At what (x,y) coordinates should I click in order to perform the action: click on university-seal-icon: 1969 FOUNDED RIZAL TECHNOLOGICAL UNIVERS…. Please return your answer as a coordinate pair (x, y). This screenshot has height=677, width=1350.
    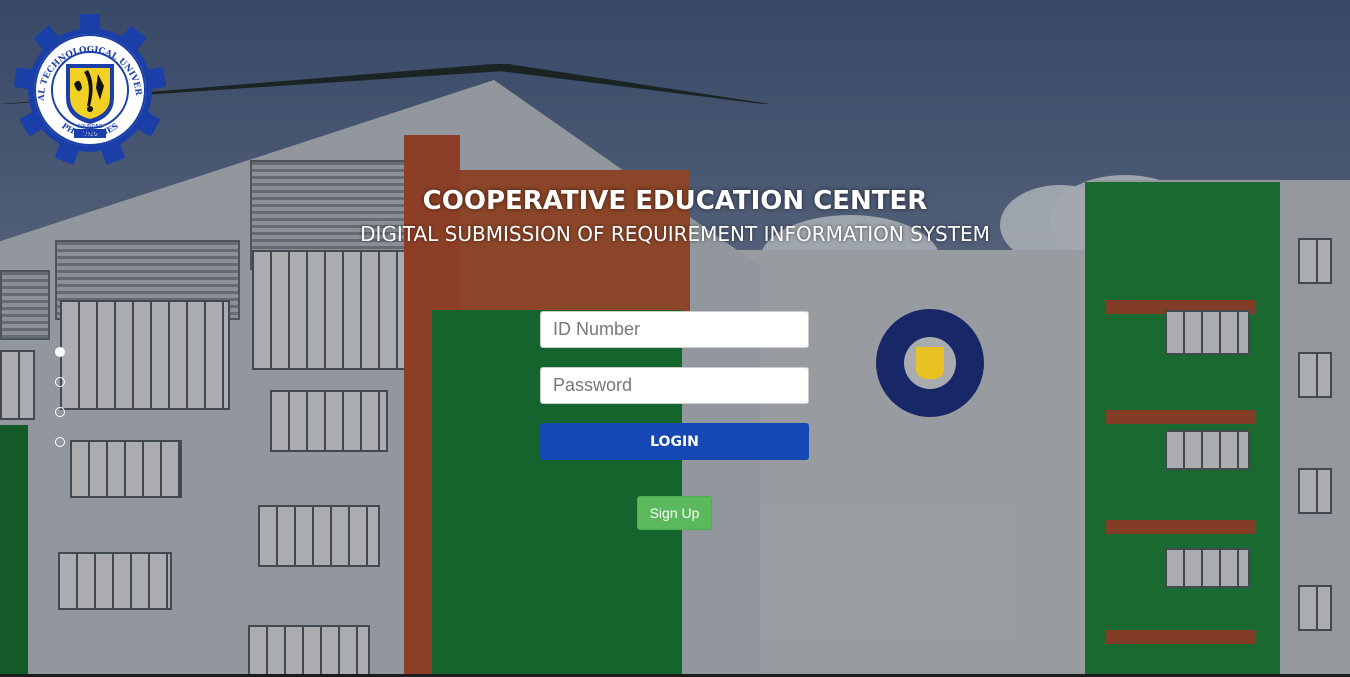
    Looking at the image, I should click on (90, 89).